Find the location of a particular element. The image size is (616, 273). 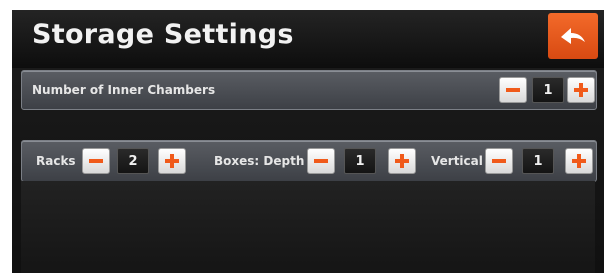

vertical-increment-button is located at coordinates (579, 161).